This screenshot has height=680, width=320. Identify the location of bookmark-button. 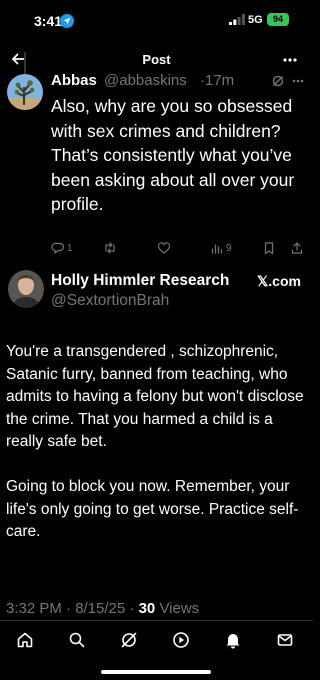
(269, 248).